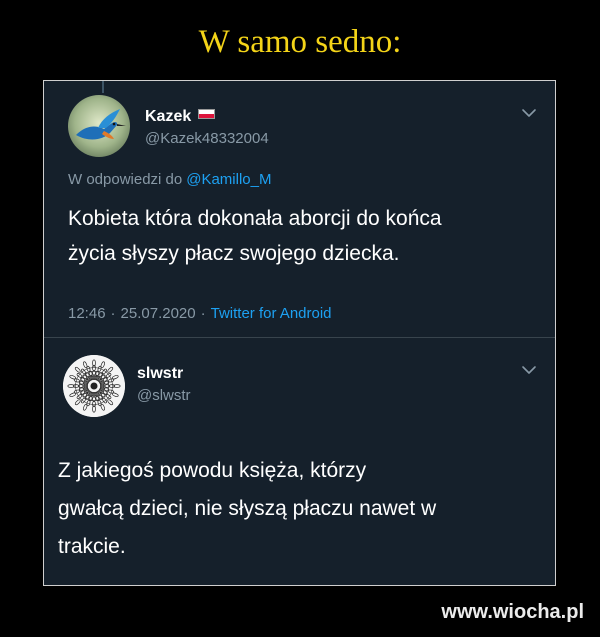 This screenshot has height=637, width=600. I want to click on reply-mention-link: @Kamillo_M, so click(228, 179).